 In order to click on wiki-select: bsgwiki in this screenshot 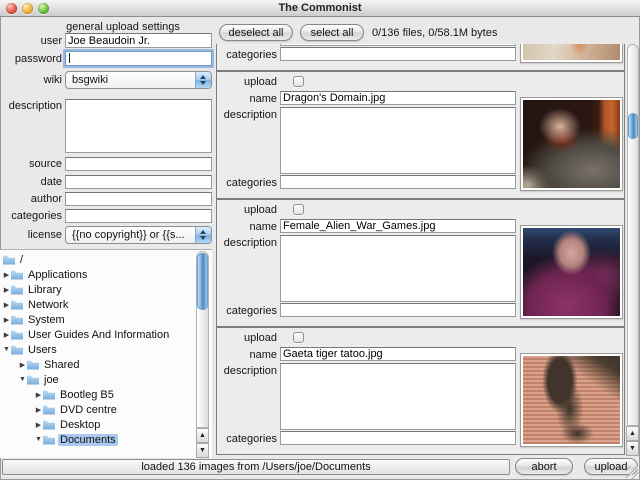, I will do `click(138, 80)`.